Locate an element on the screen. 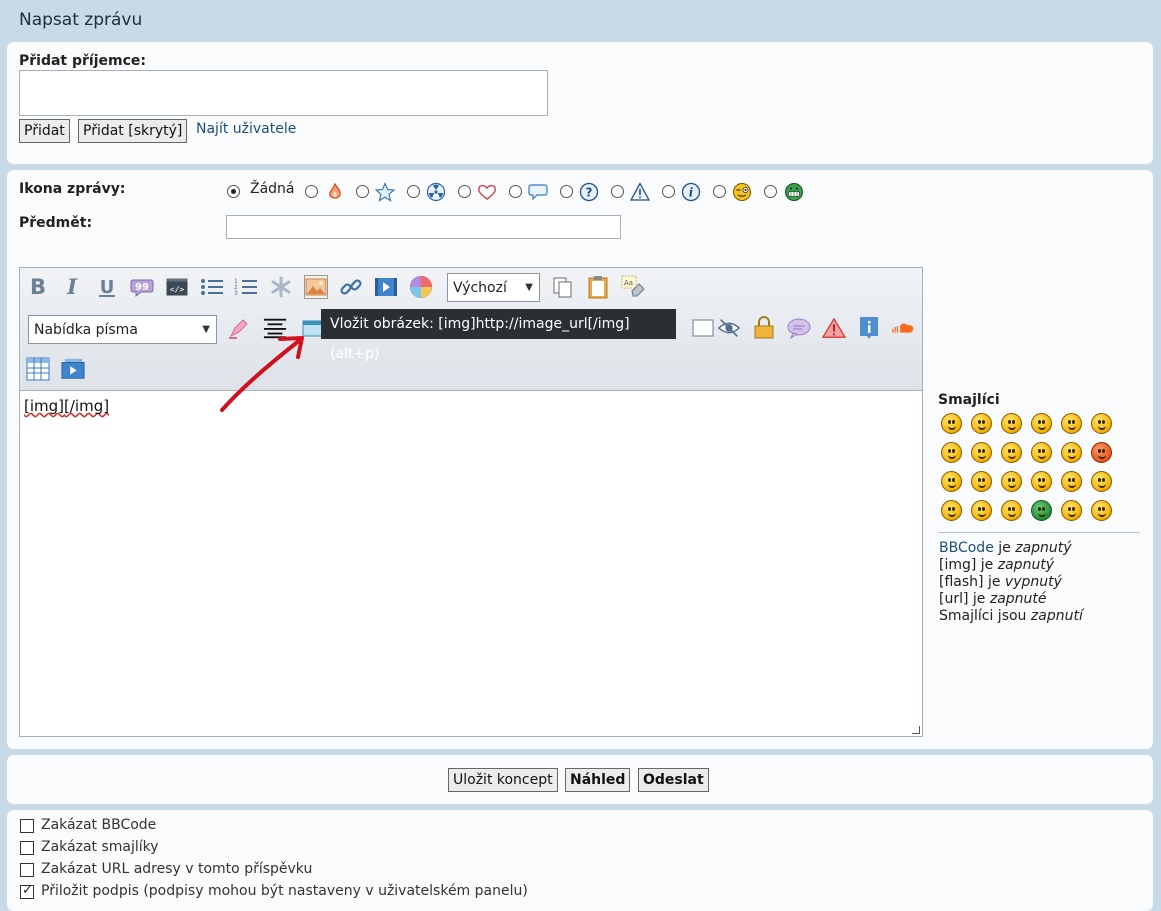  numbered-list-button: 123 is located at coordinates (246, 287).